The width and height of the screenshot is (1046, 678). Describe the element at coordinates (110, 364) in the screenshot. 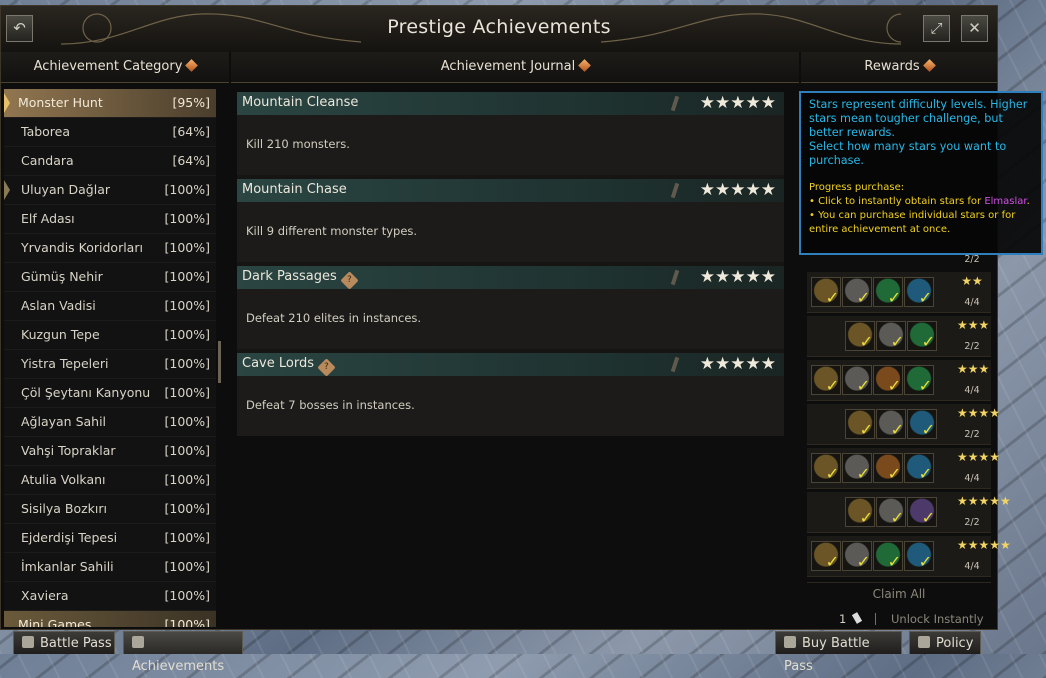

I see `category-item: Yistra Tepeleri [100%]` at that location.